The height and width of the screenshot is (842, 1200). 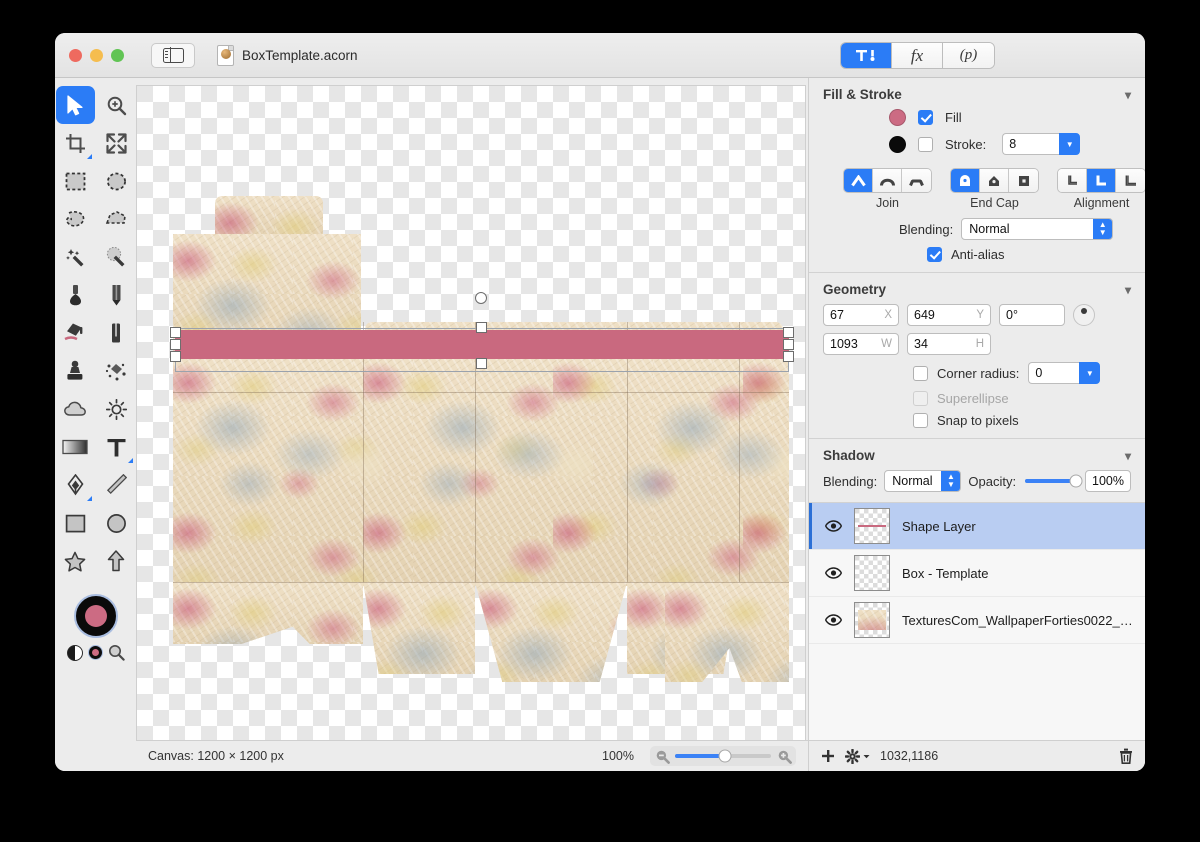 I want to click on corner-radius-dropdown-icon: ▼, so click(x=1090, y=373).